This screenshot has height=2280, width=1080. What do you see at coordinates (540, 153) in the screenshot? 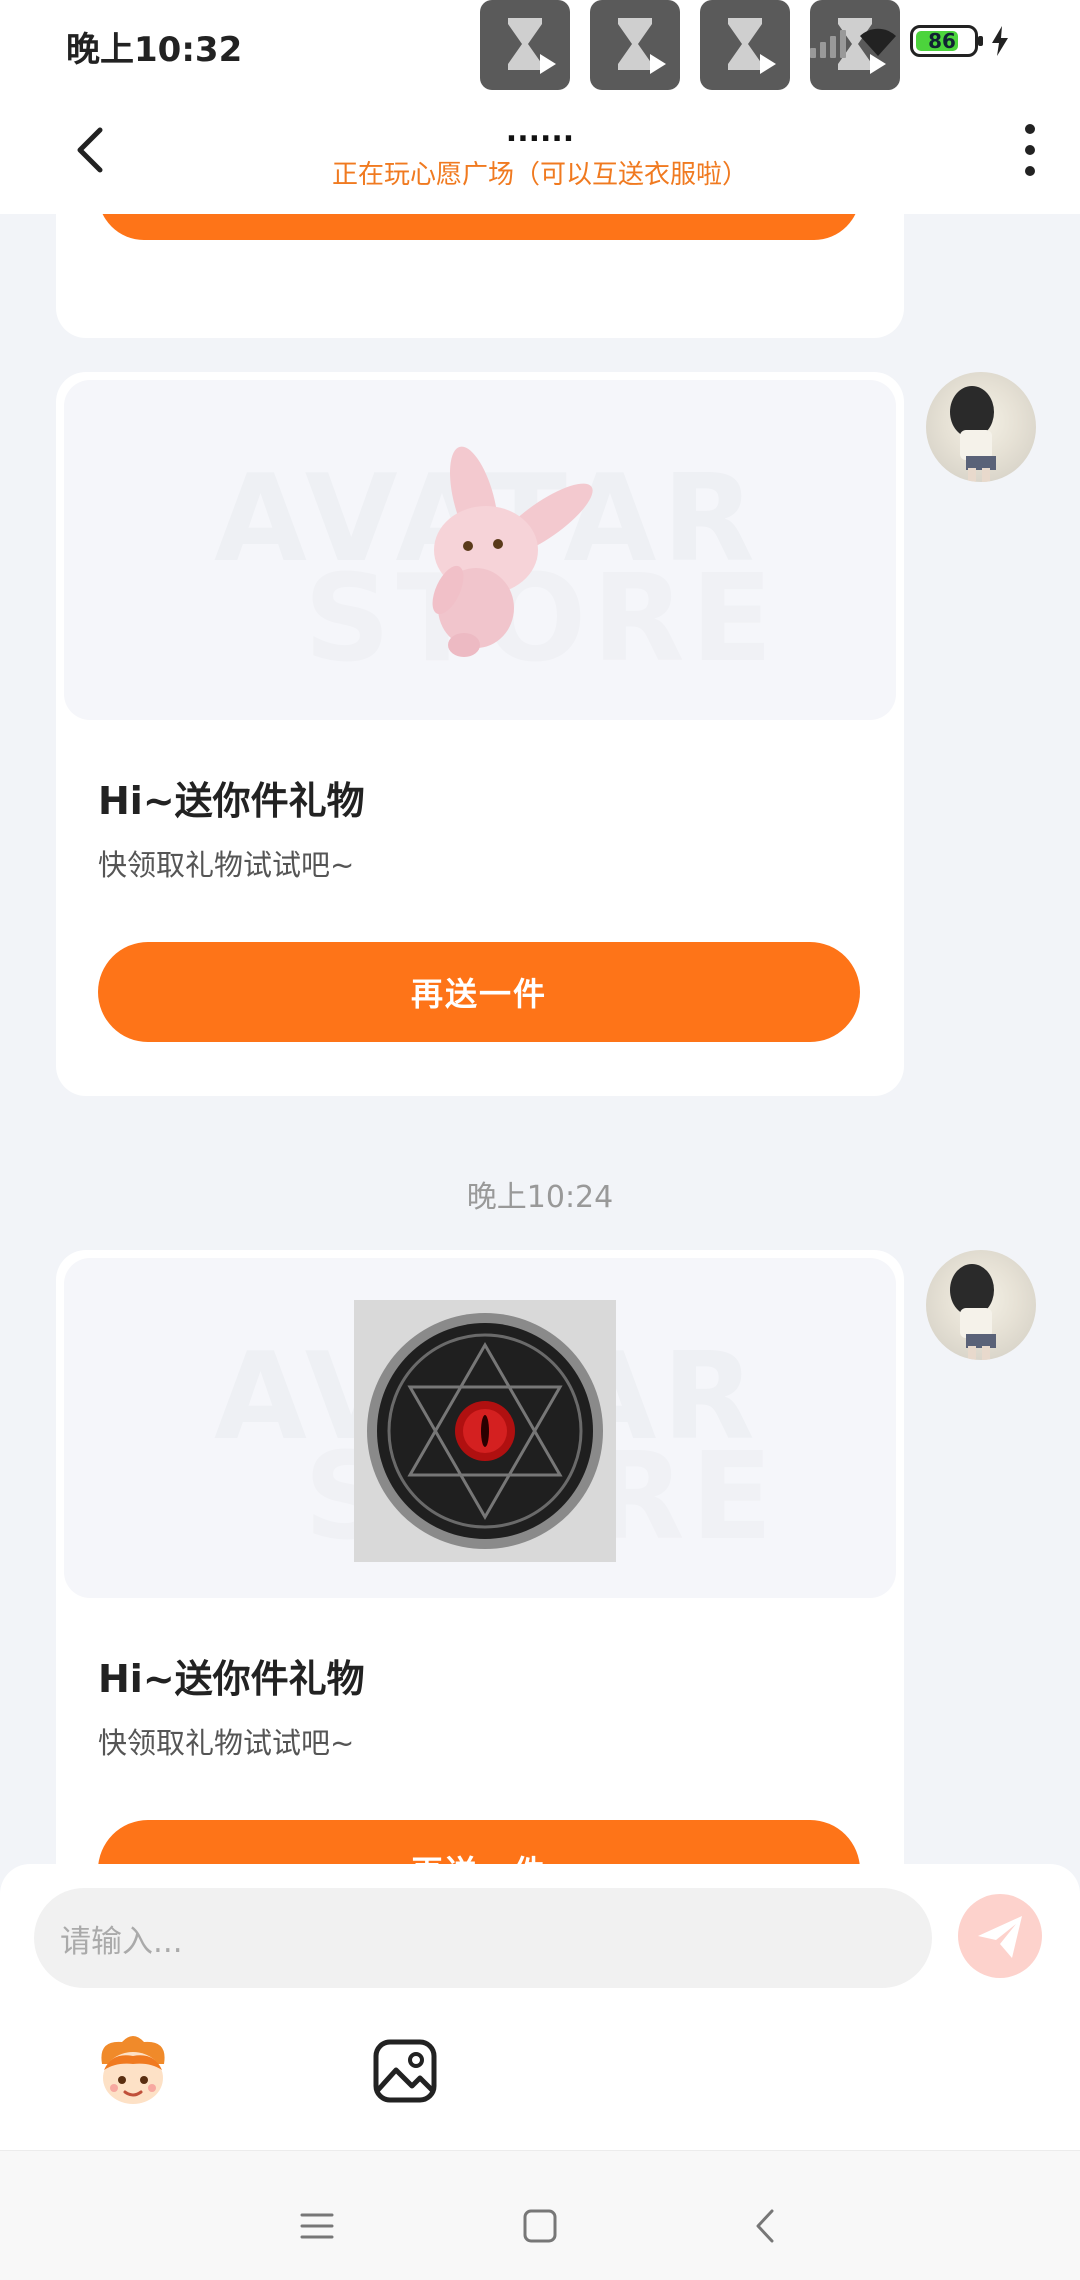
I see `chat-header: ...... 正在玩心愿广场（可以互送衣服啦）` at bounding box center [540, 153].